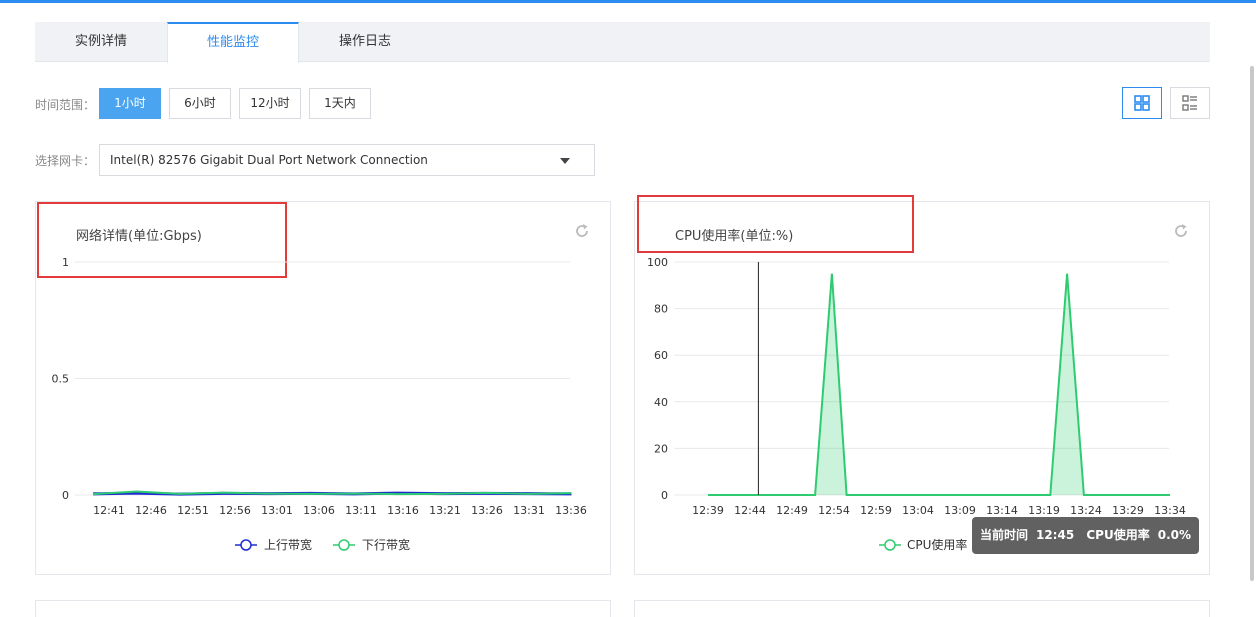 This screenshot has width=1256, height=617. What do you see at coordinates (101, 42) in the screenshot?
I see `tab-instance-details: 实例详情` at bounding box center [101, 42].